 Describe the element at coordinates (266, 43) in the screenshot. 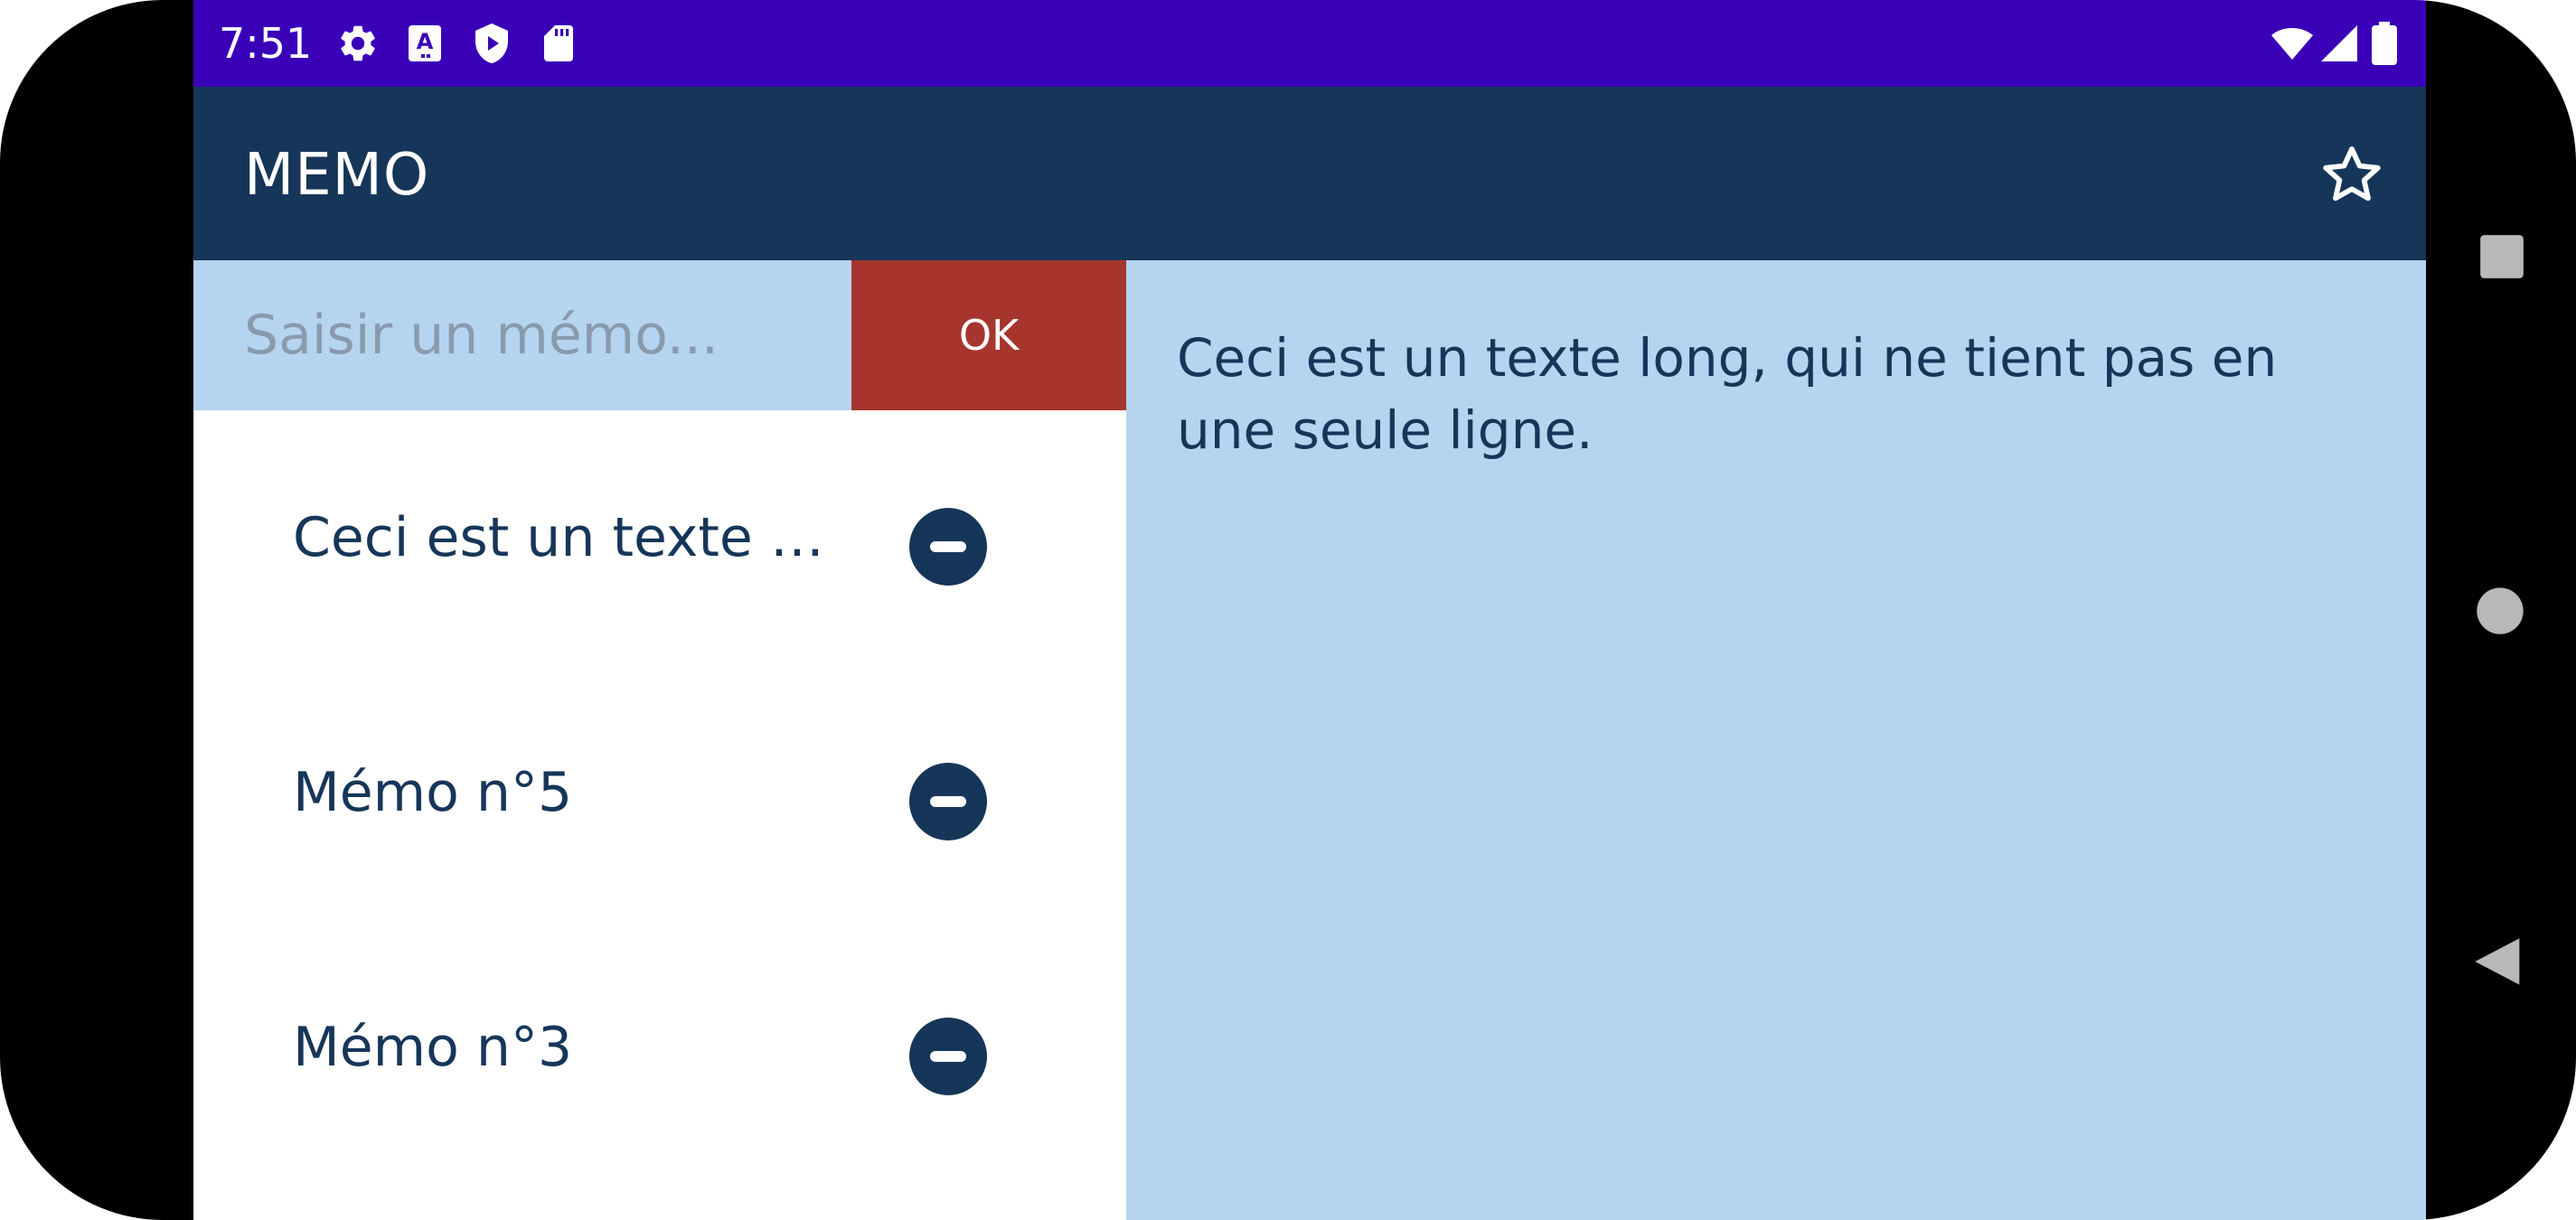

I see `status-time: 7:51` at that location.